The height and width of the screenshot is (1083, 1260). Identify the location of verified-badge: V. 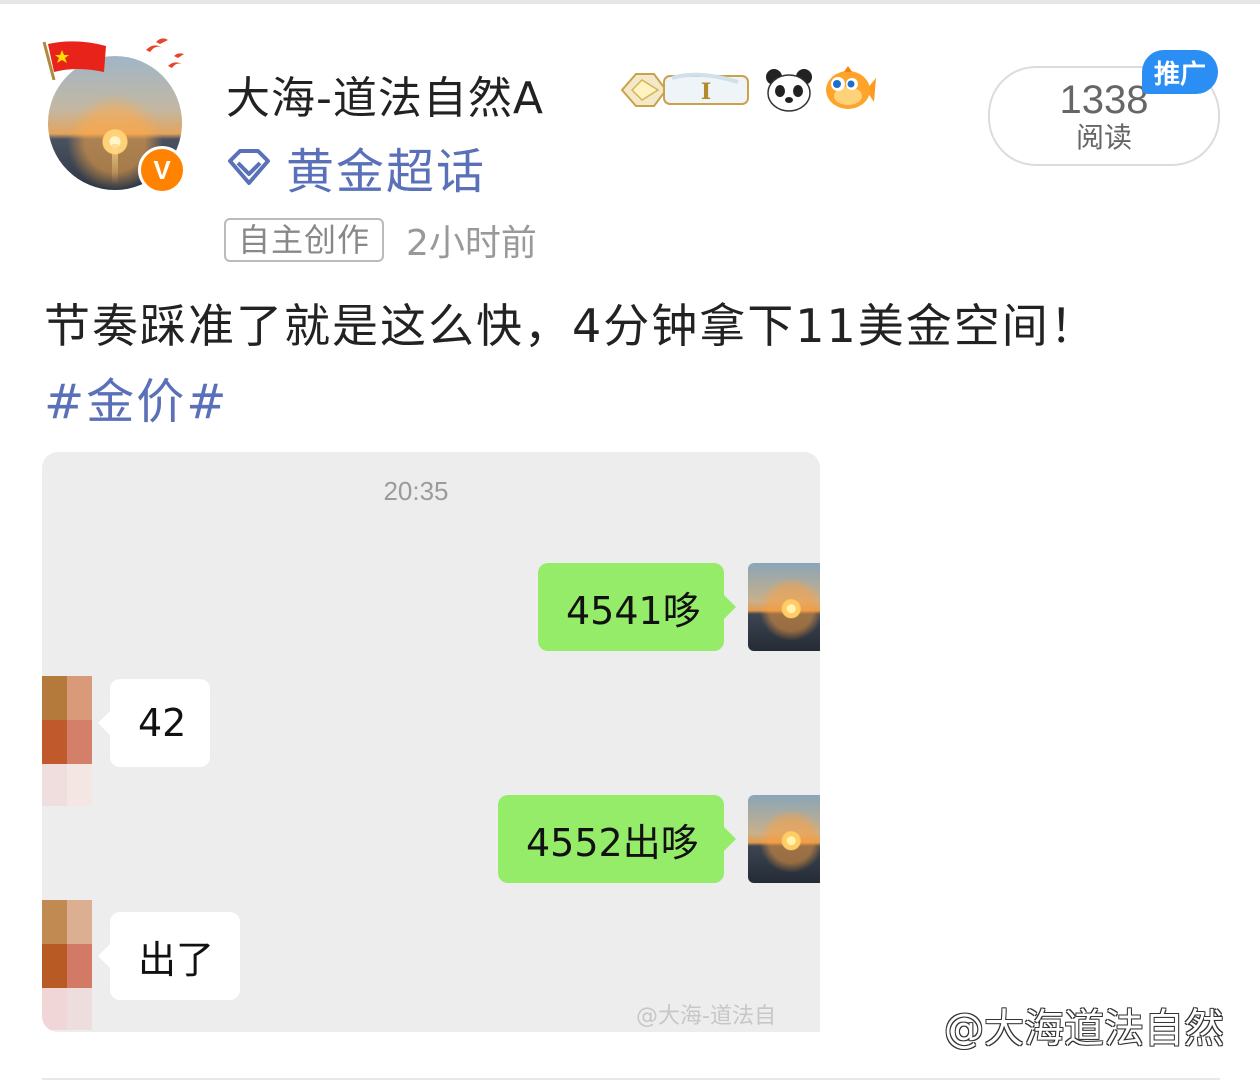
(162, 170).